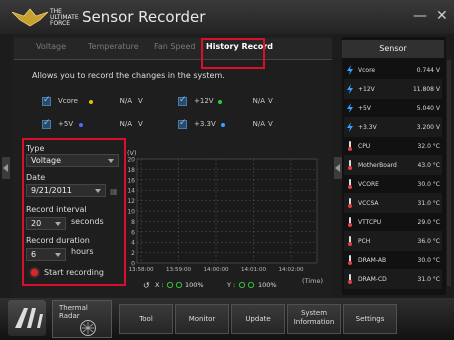 Image resolution: width=454 pixels, height=340 pixels. I want to click on sensor-name: +12V, so click(366, 89).